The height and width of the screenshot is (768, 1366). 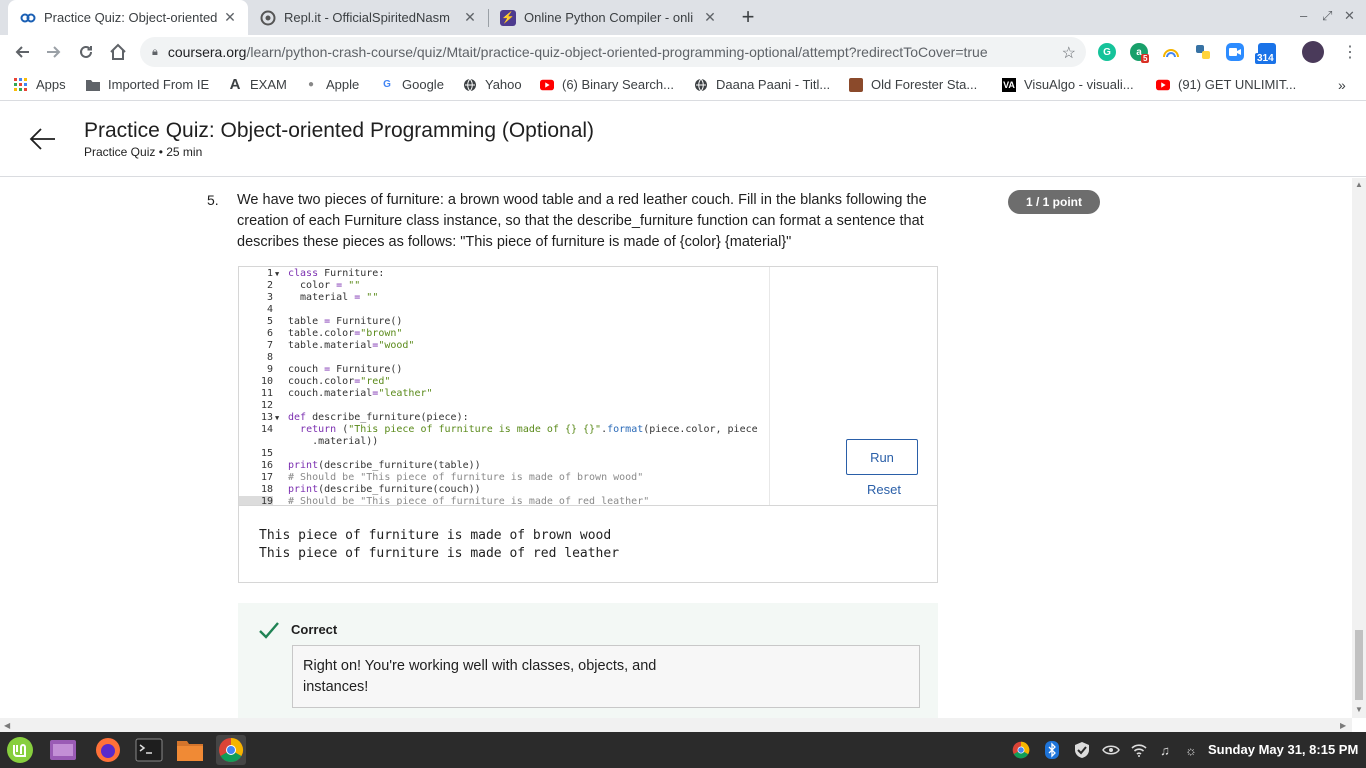 I want to click on bluetooth-icon, so click(x=1052, y=750).